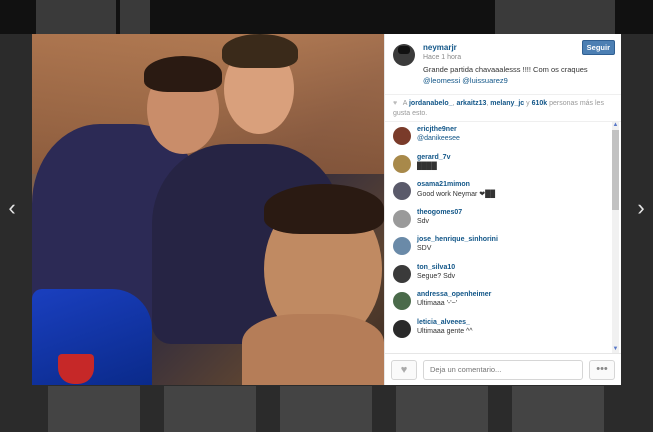 The width and height of the screenshot is (653, 432). I want to click on comment-username: ton_silva10, so click(436, 267).